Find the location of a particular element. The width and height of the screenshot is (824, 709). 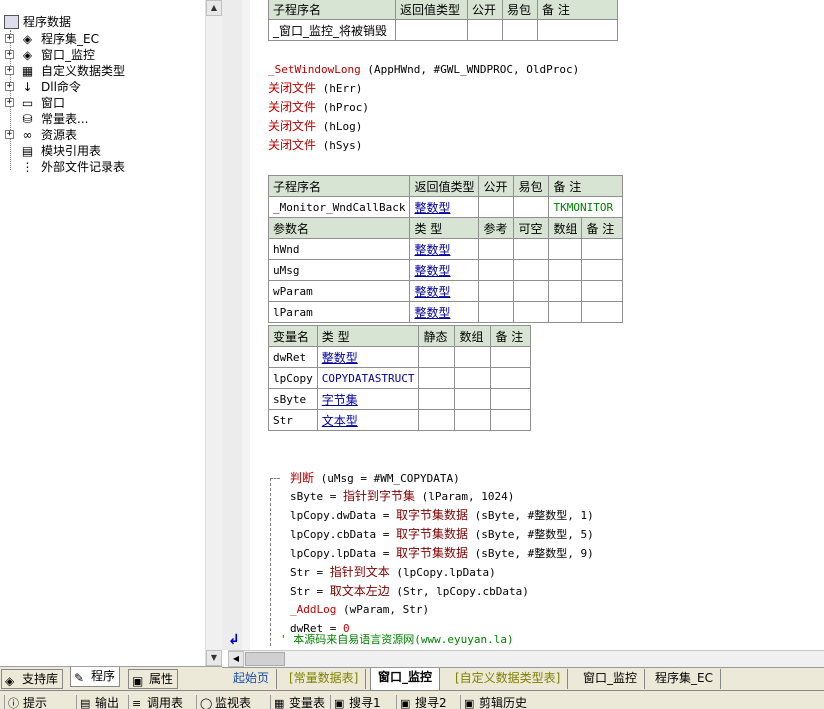

output-tab: ≡ 调用表 is located at coordinates (155, 702).